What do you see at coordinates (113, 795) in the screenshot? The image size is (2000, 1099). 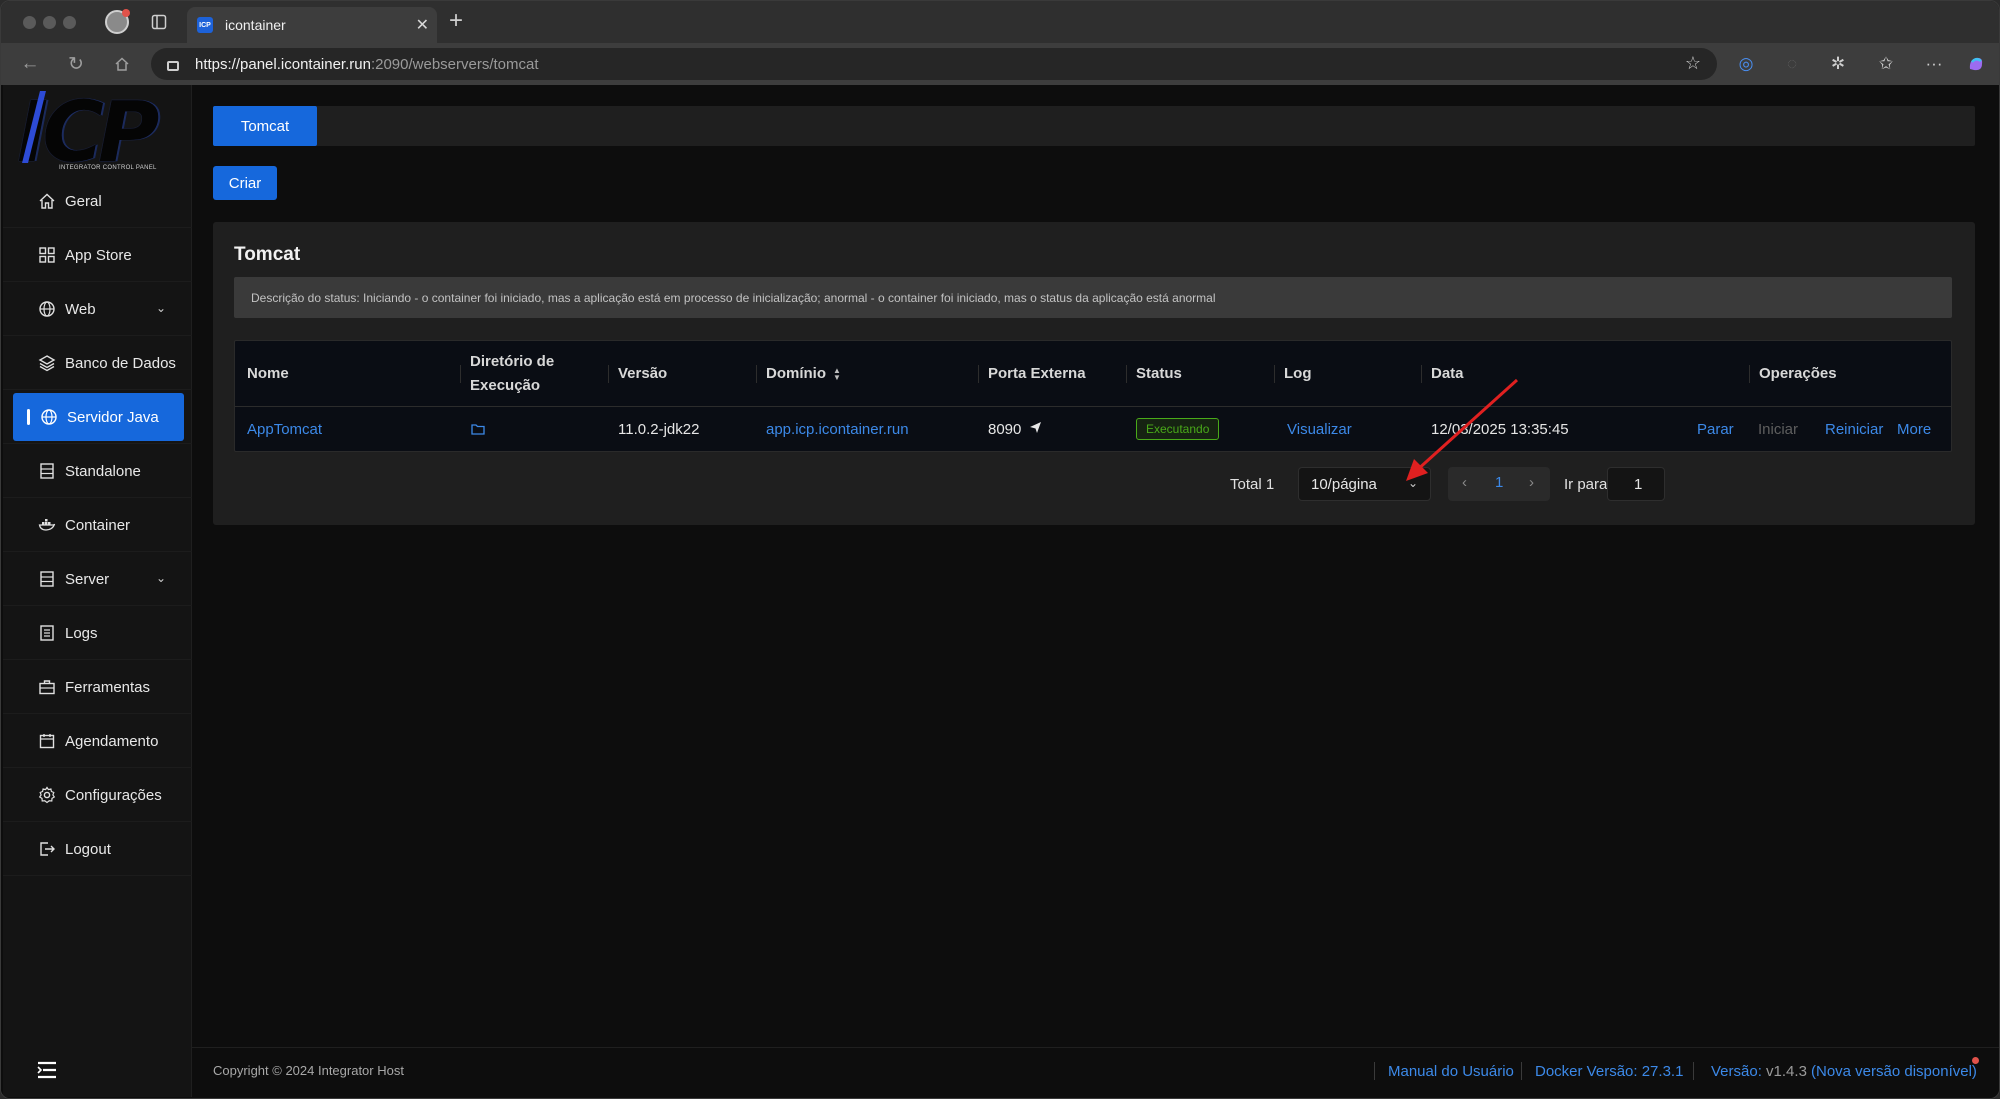 I see `sidebar-item-label: Configurações` at bounding box center [113, 795].